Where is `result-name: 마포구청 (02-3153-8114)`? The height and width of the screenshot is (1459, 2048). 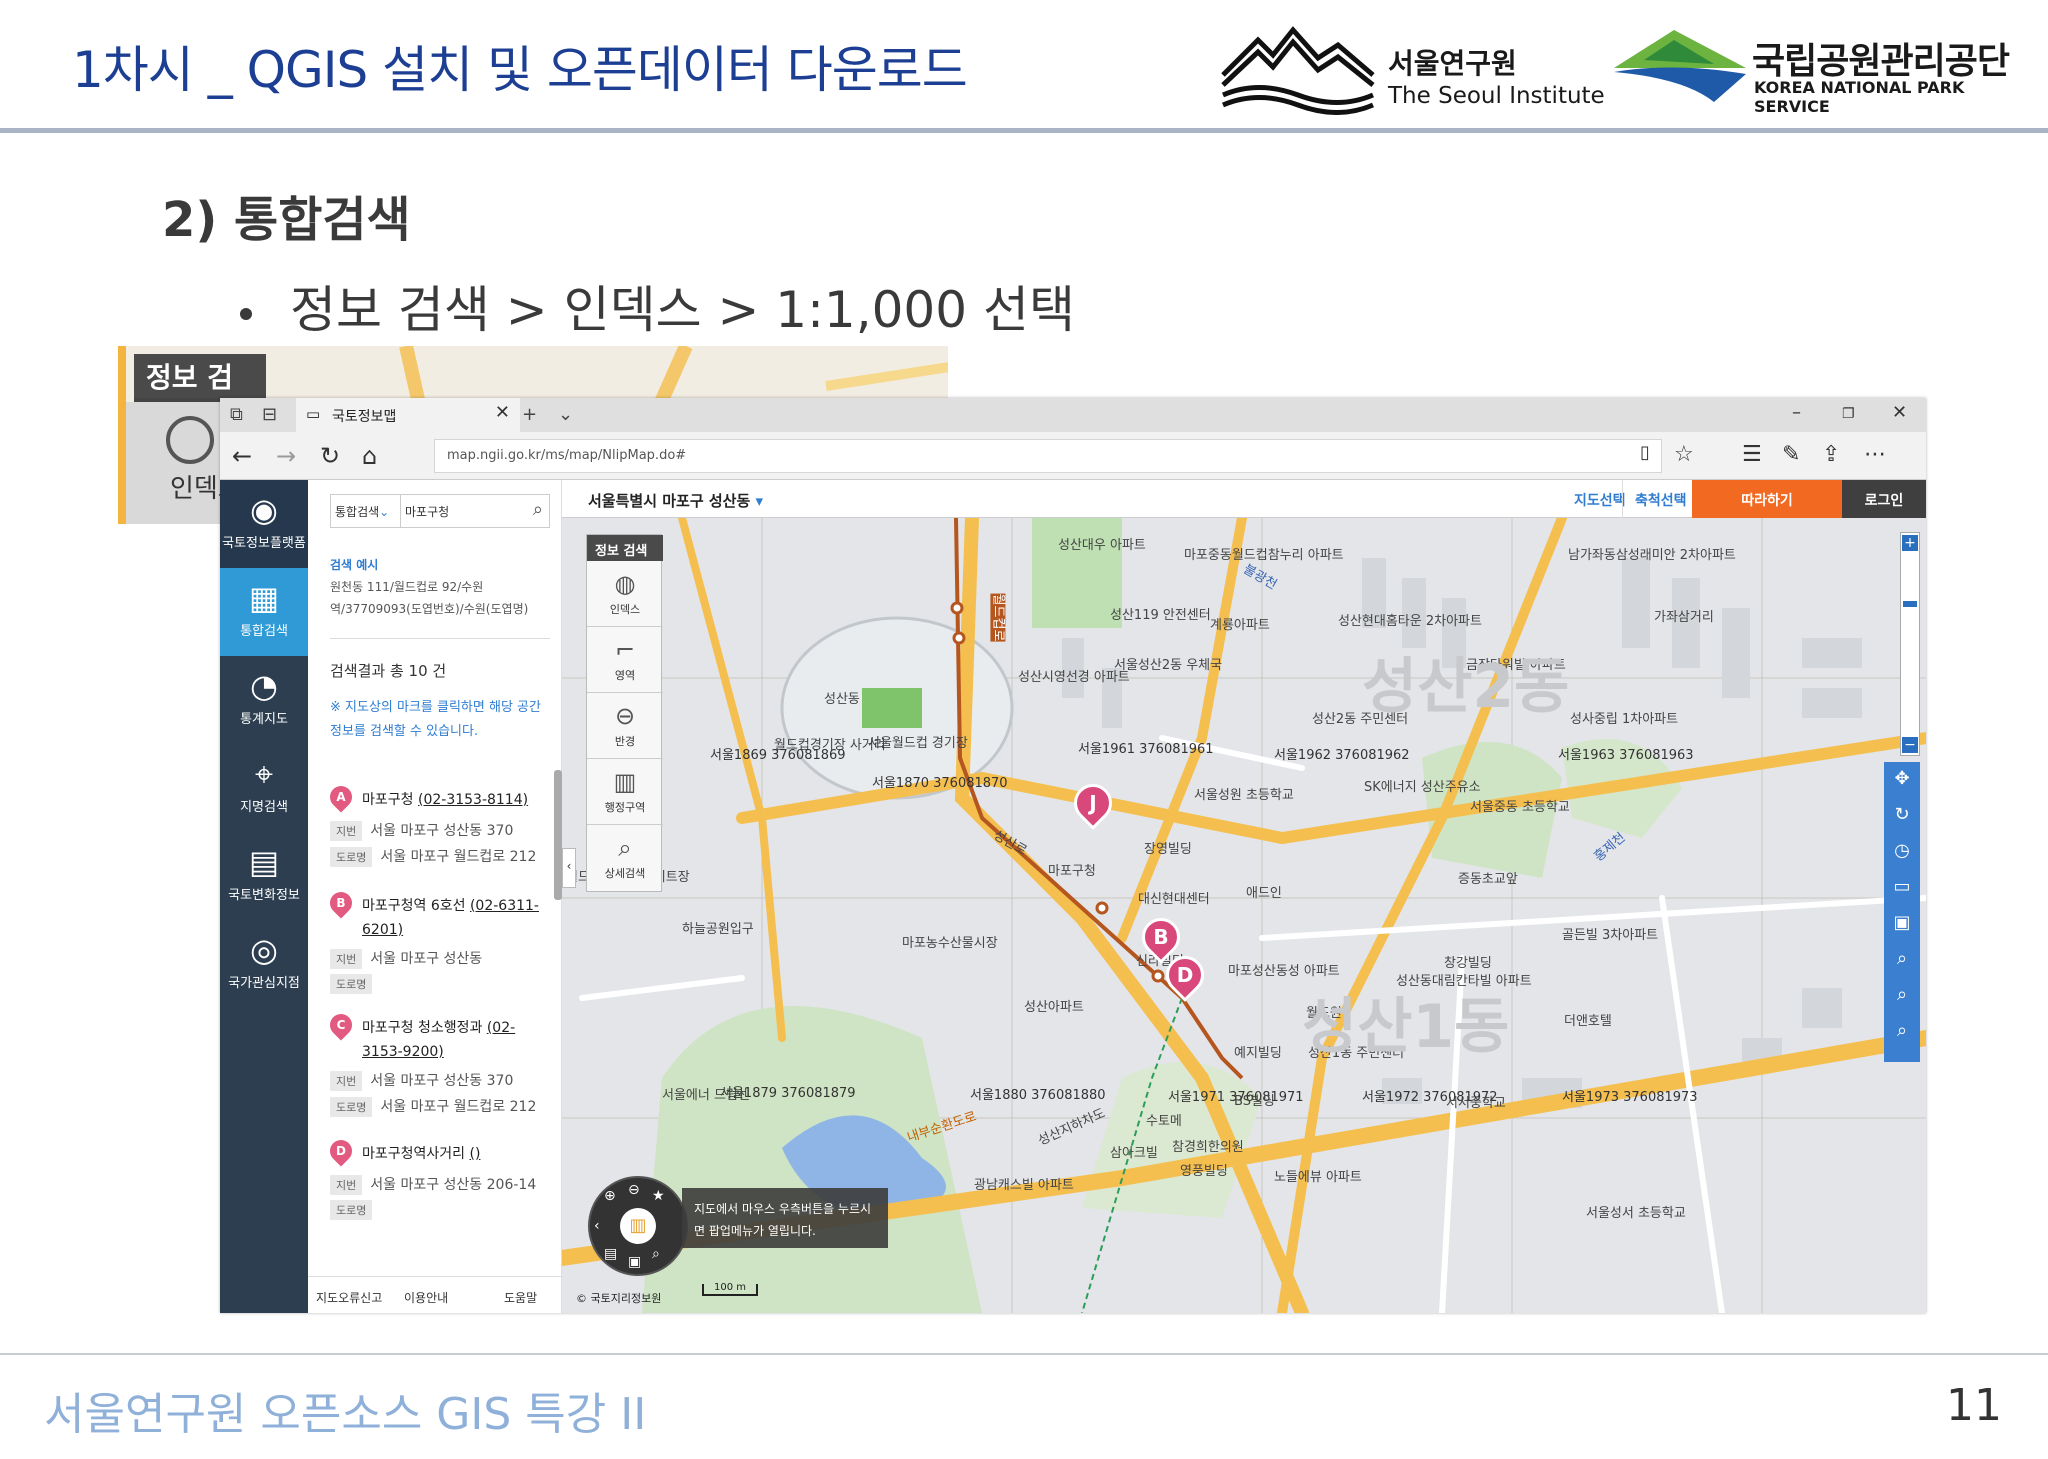 result-name: 마포구청 (02-3153-8114) is located at coordinates (454, 800).